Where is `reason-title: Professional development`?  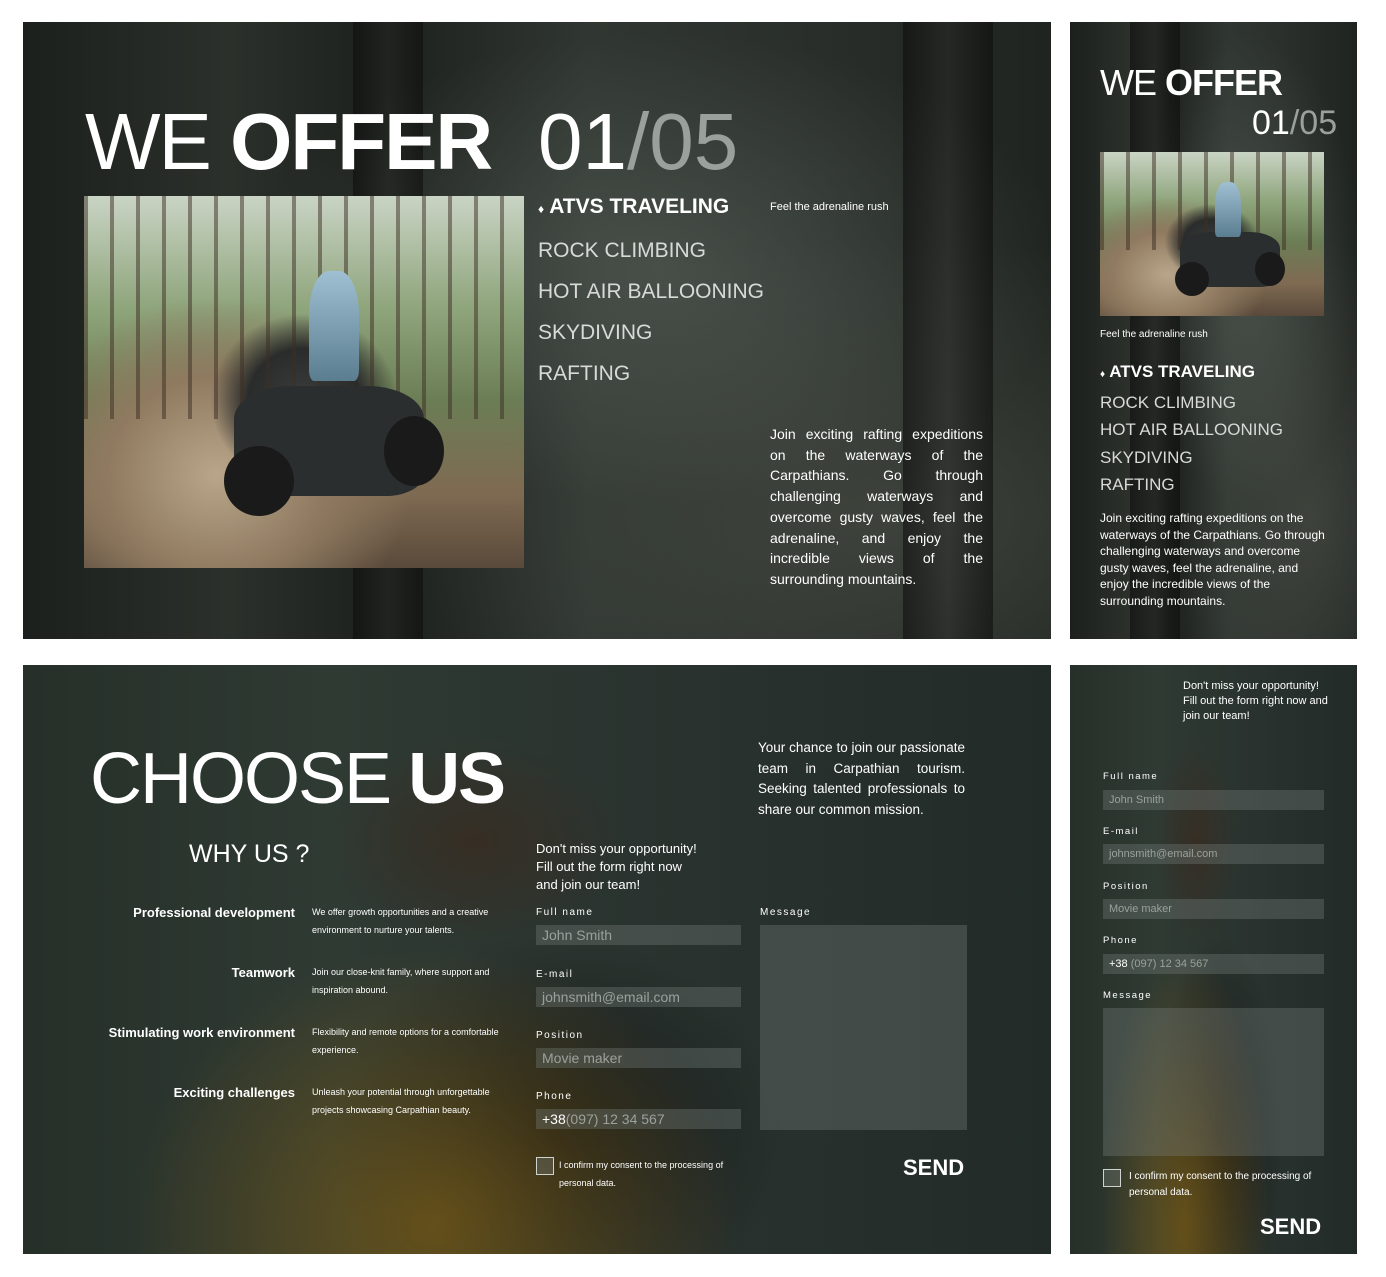
reason-title: Professional development is located at coordinates (214, 912).